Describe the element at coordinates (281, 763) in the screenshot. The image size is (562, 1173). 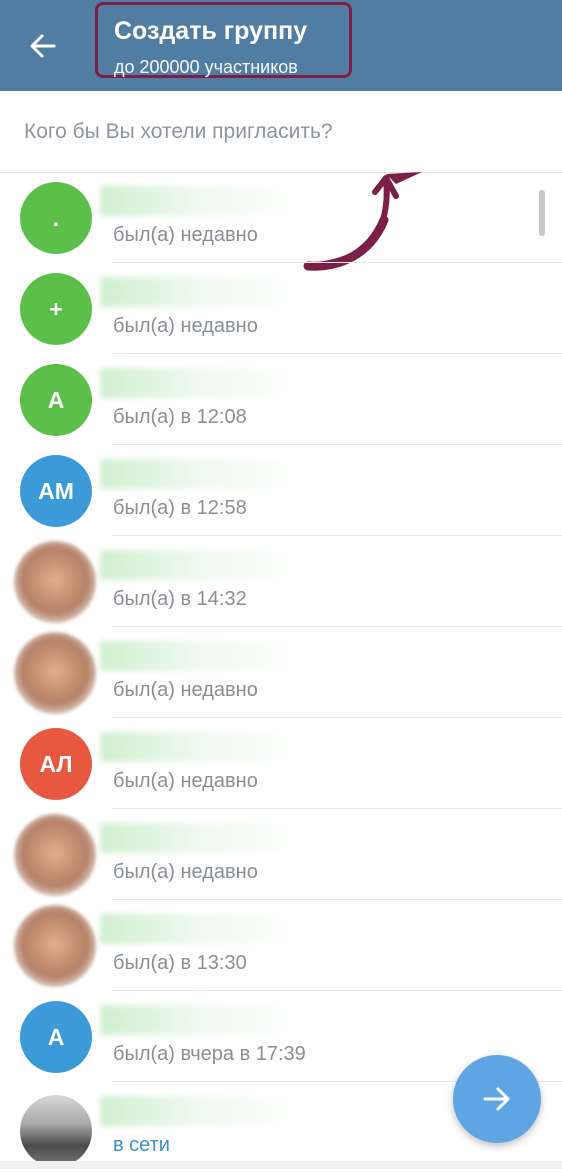
I see `list-item: АЛ был(а) недавно` at that location.